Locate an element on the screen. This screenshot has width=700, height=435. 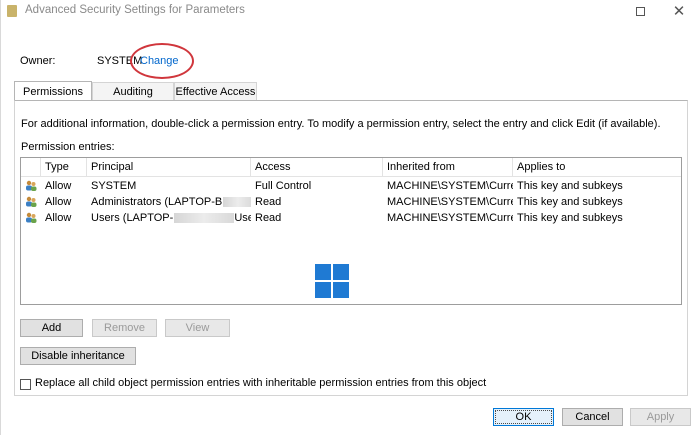
cell-principal-text: Users (LAPTOP- is located at coordinates (132, 218).